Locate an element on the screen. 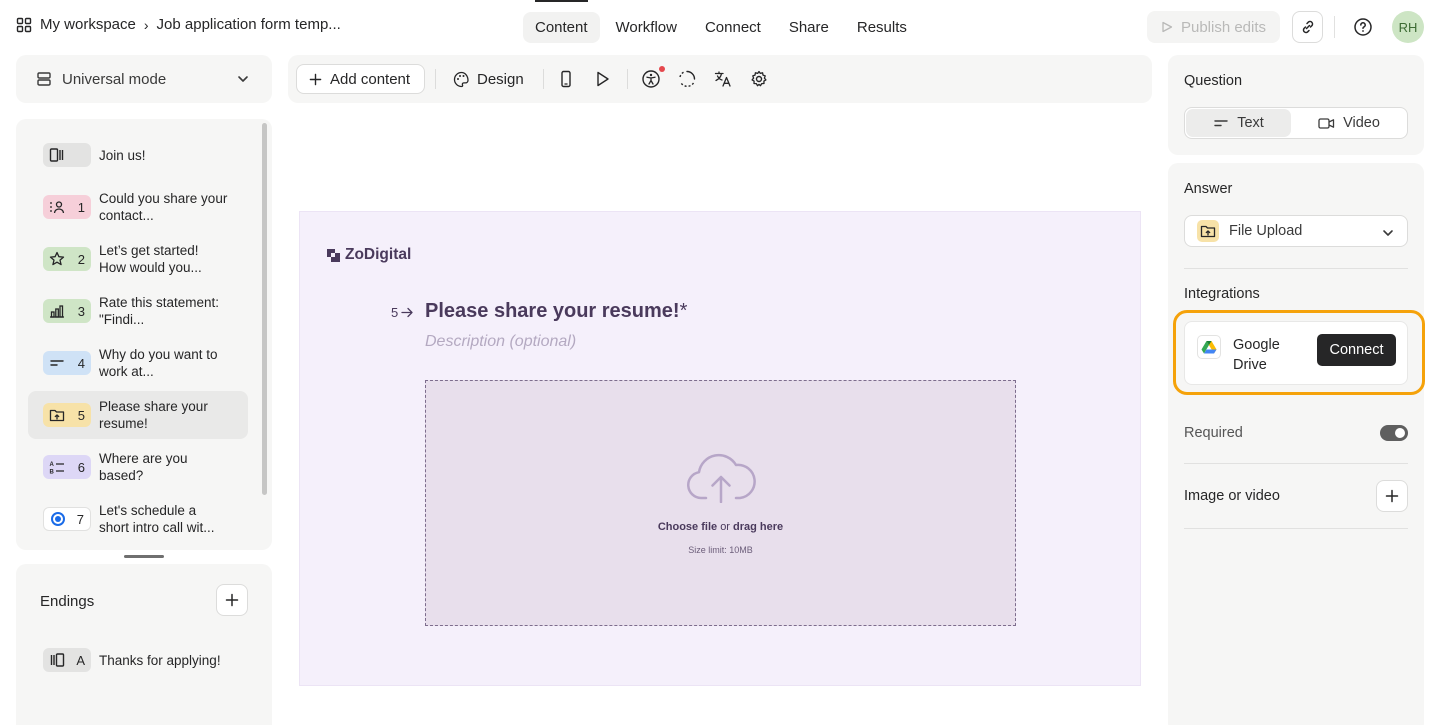 Image resolution: width=1440 pixels, height=725 pixels. question-title: Please share your resume!* is located at coordinates (556, 311).